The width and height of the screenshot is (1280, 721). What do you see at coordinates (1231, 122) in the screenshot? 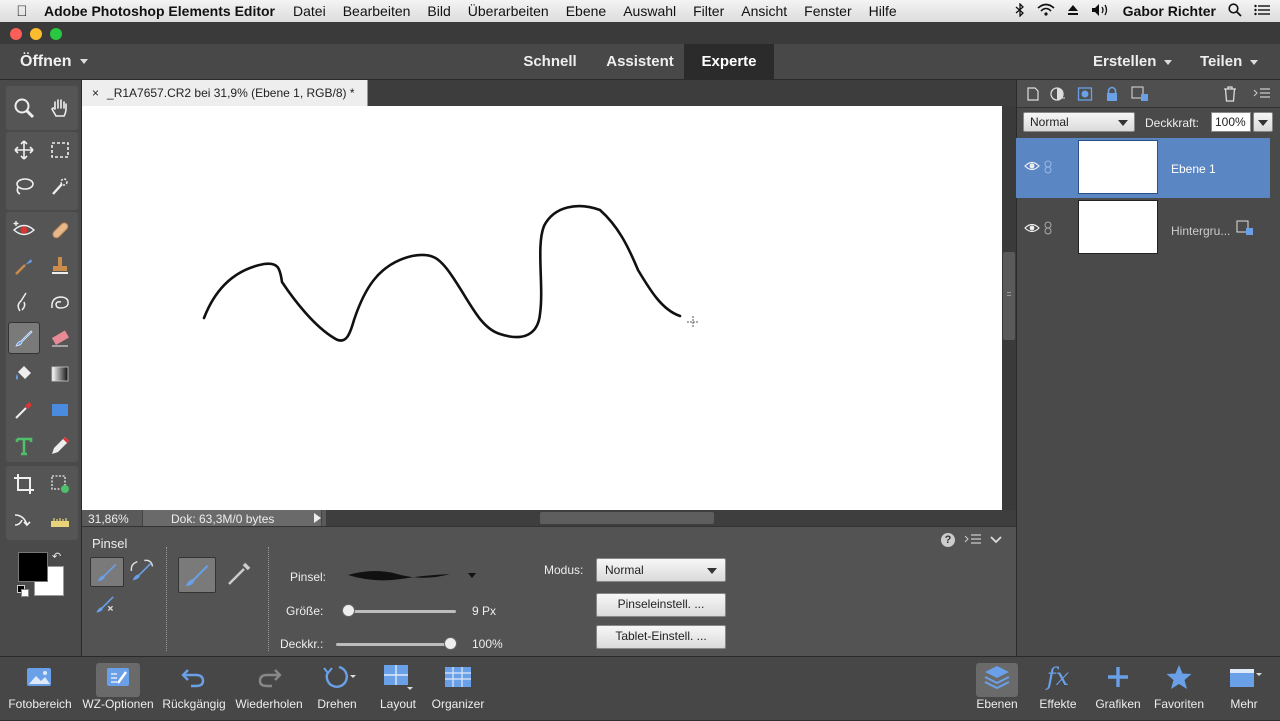
I see `layer-opacity-input: 100%` at bounding box center [1231, 122].